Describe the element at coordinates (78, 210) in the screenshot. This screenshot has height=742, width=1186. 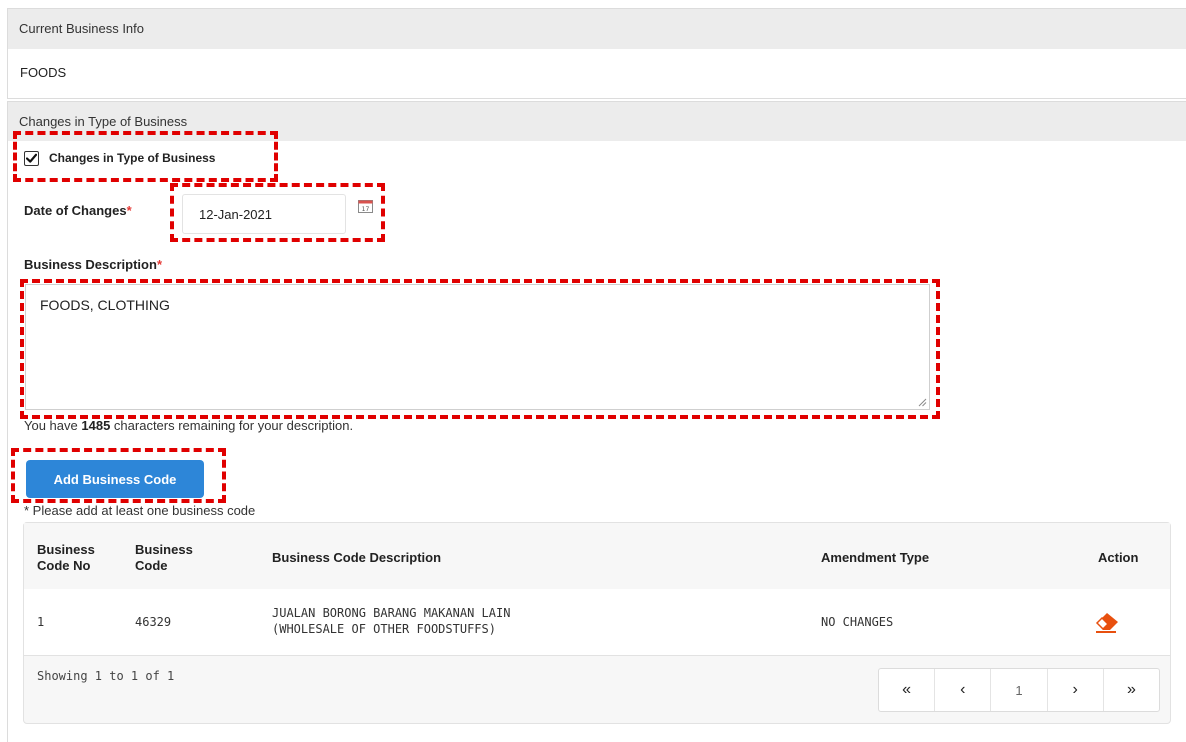
I see `date-of-changes-label: Date of Changes*` at that location.